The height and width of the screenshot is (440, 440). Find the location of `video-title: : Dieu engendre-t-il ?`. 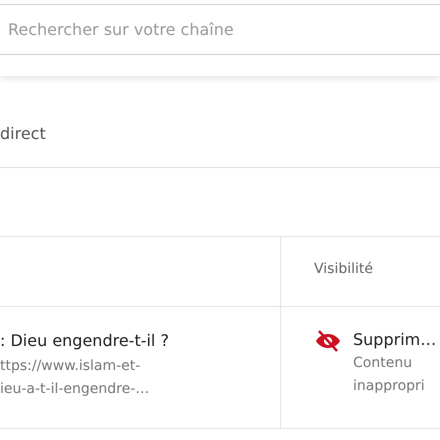

video-title: : Dieu engendre-t-il ? is located at coordinates (140, 340).